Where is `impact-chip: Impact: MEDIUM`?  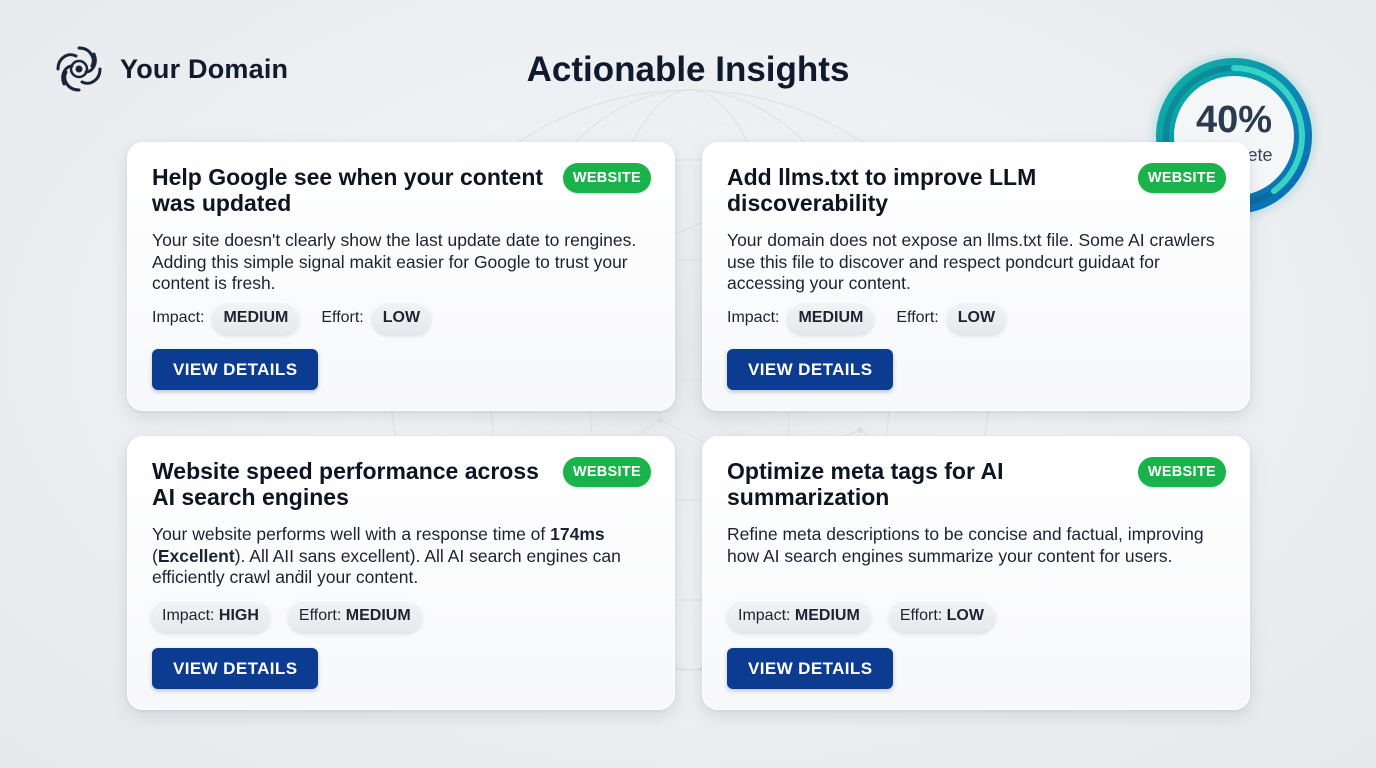 impact-chip: Impact: MEDIUM is located at coordinates (799, 616).